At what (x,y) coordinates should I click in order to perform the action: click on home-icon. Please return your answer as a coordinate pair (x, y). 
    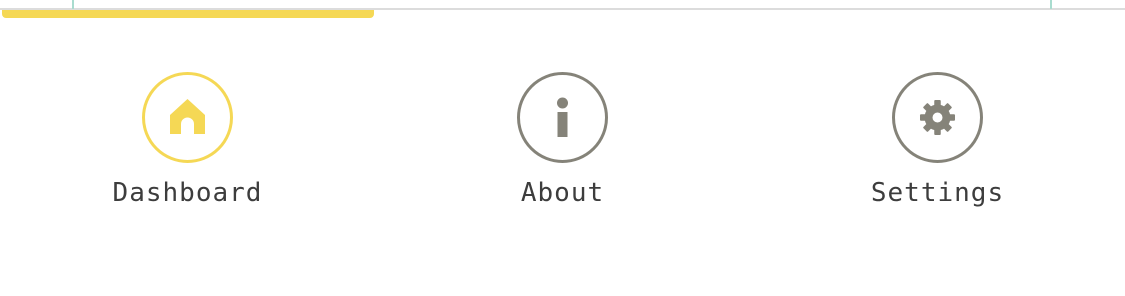
    Looking at the image, I should click on (187, 116).